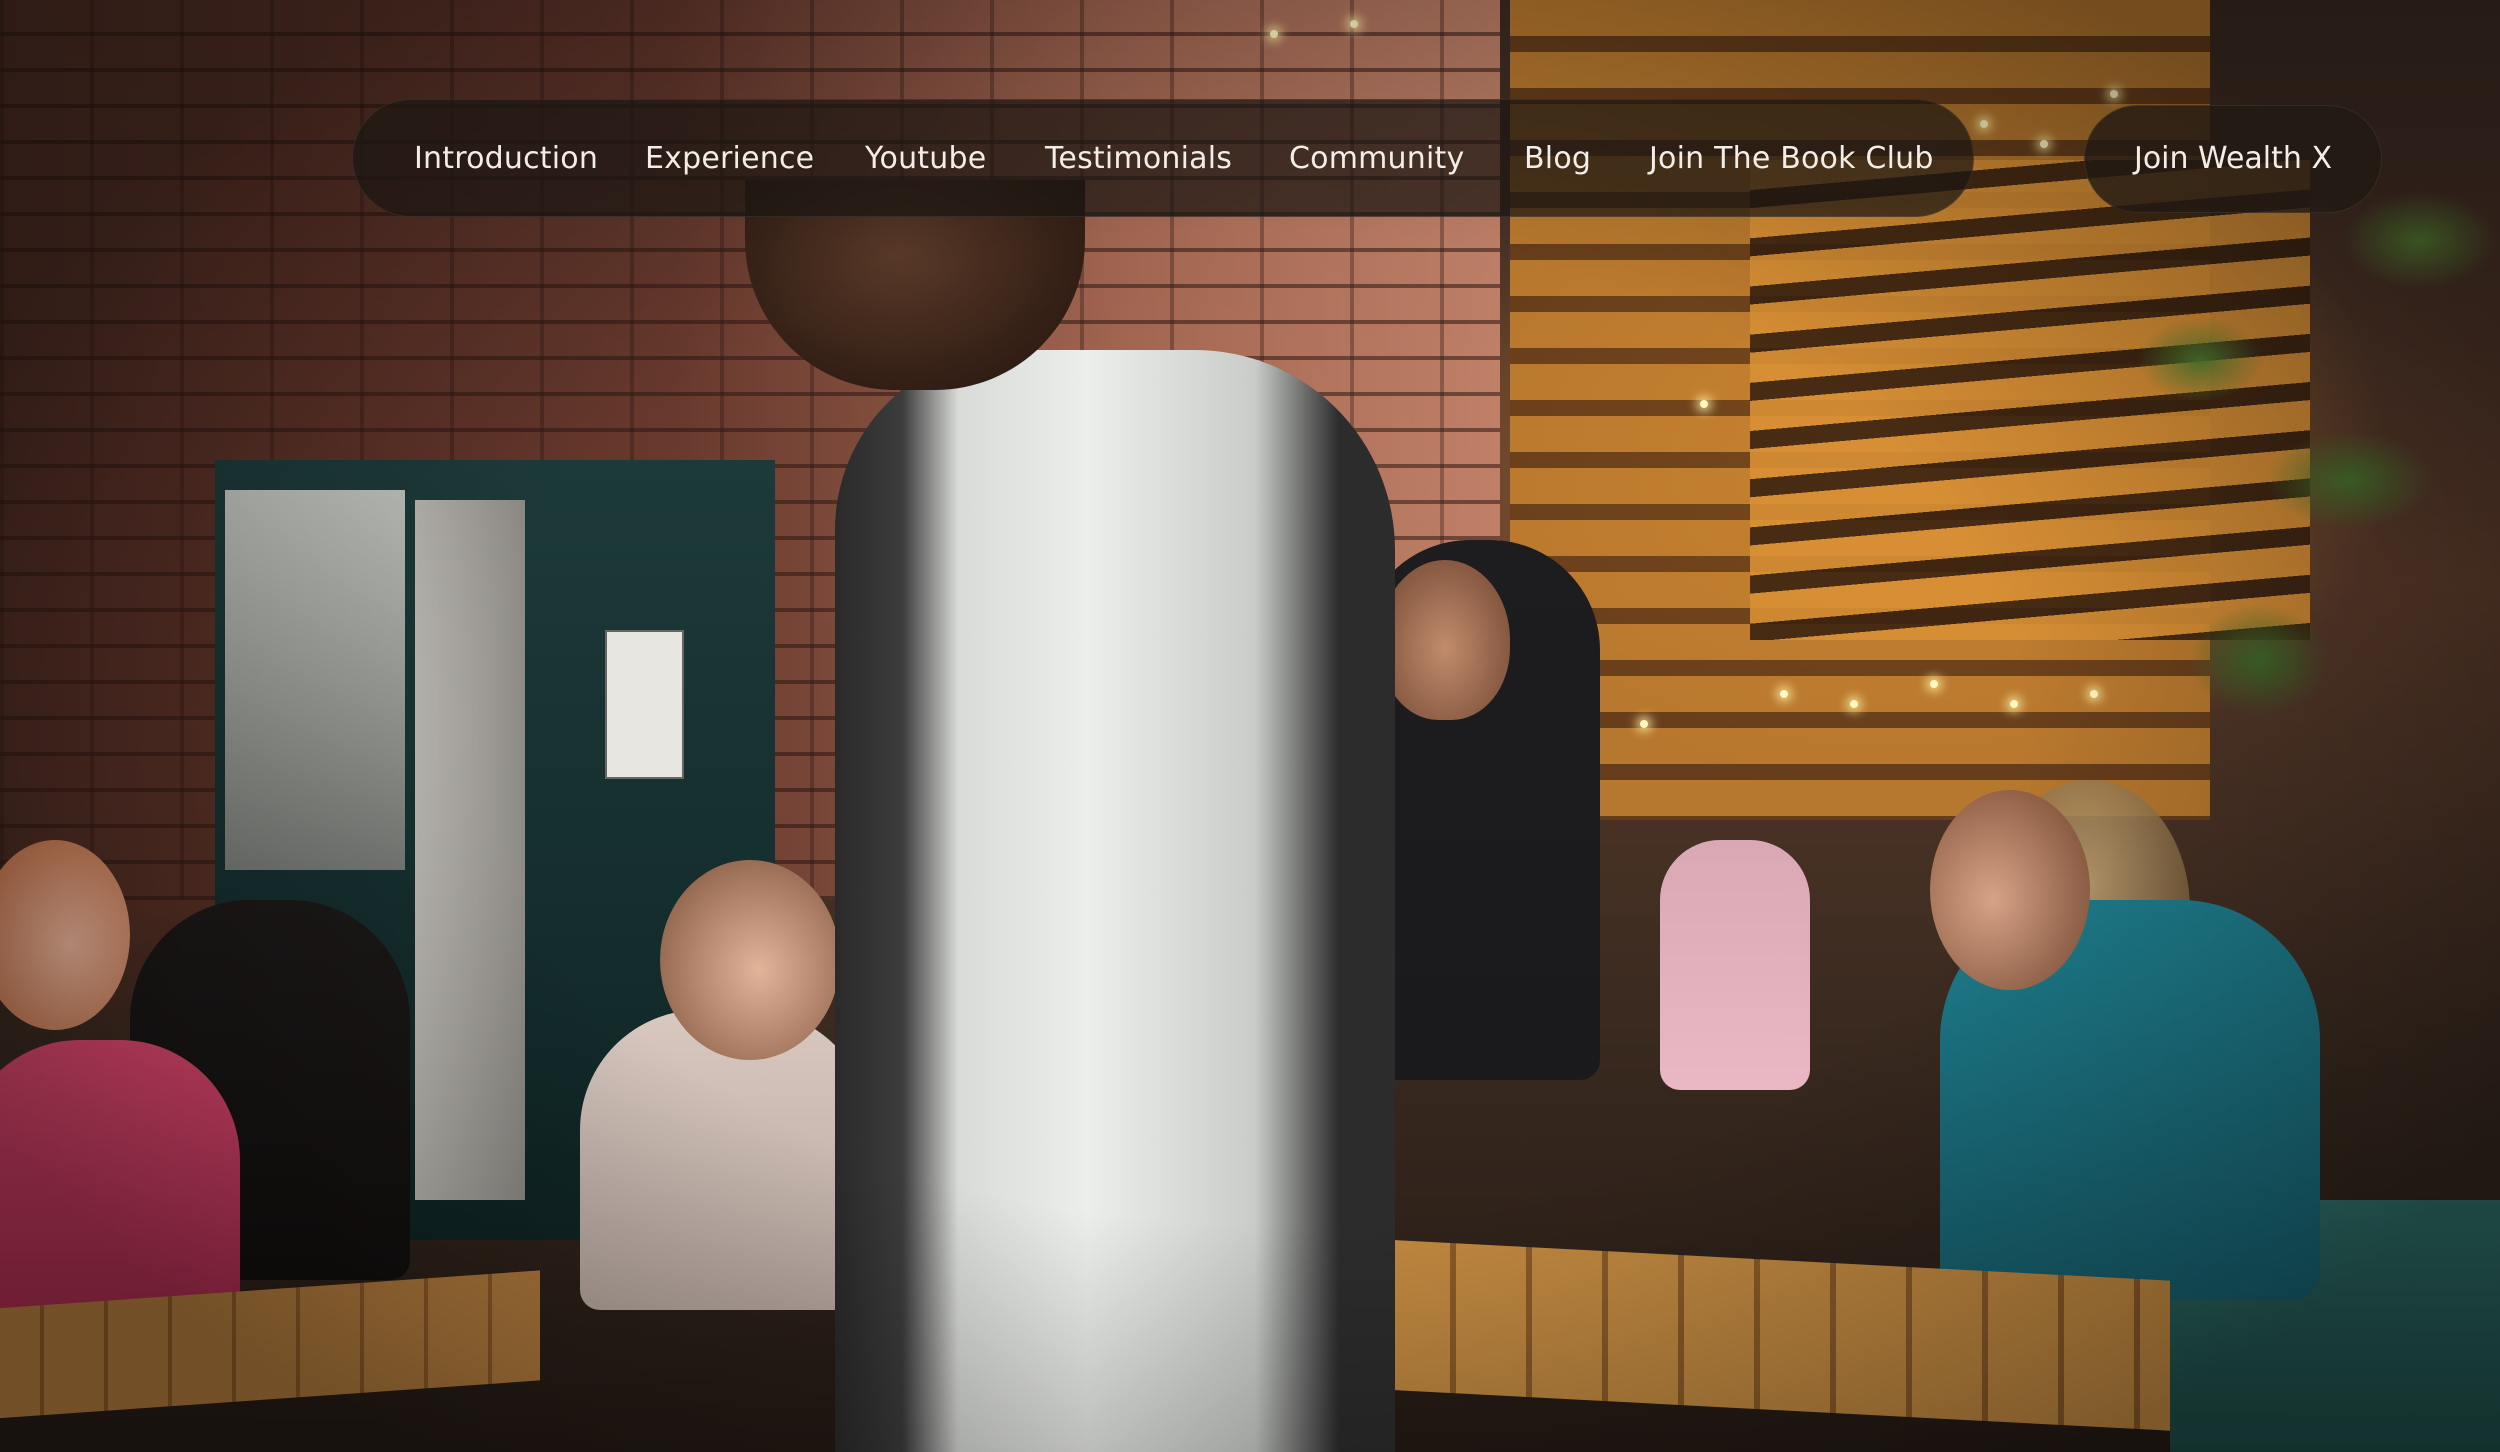 This screenshot has width=2500, height=1452. What do you see at coordinates (2233, 159) in the screenshot?
I see `join-wealth-x-button: Join Wealth X` at bounding box center [2233, 159].